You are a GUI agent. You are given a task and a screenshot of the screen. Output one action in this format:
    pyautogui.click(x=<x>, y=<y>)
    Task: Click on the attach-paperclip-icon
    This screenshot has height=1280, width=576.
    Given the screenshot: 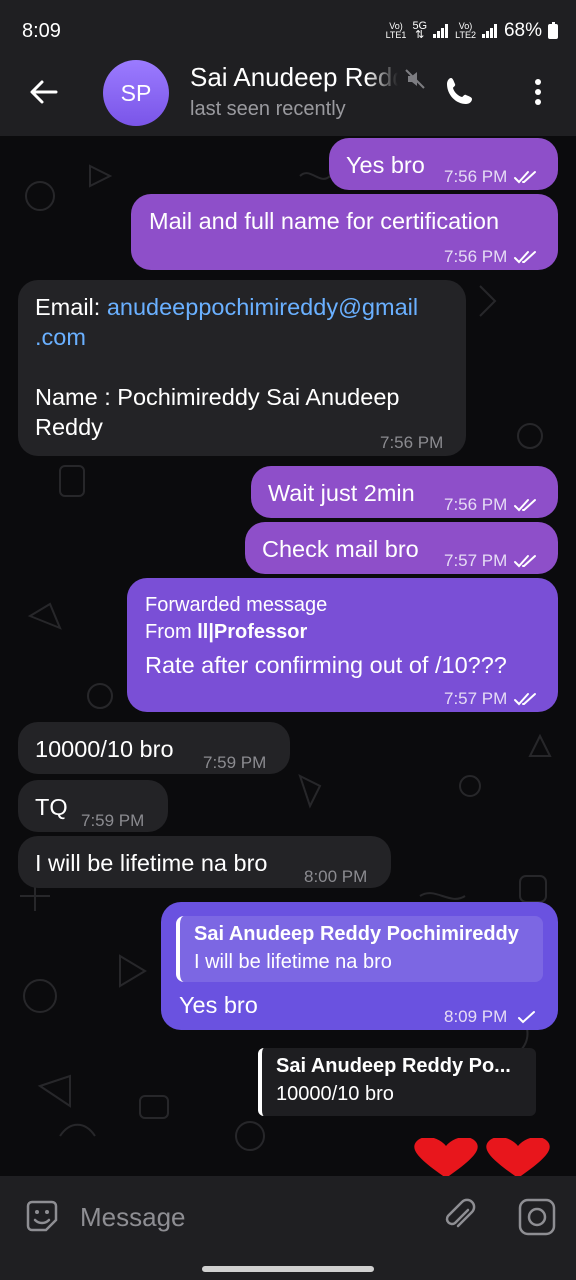 What is the action you would take?
    pyautogui.click(x=460, y=1216)
    